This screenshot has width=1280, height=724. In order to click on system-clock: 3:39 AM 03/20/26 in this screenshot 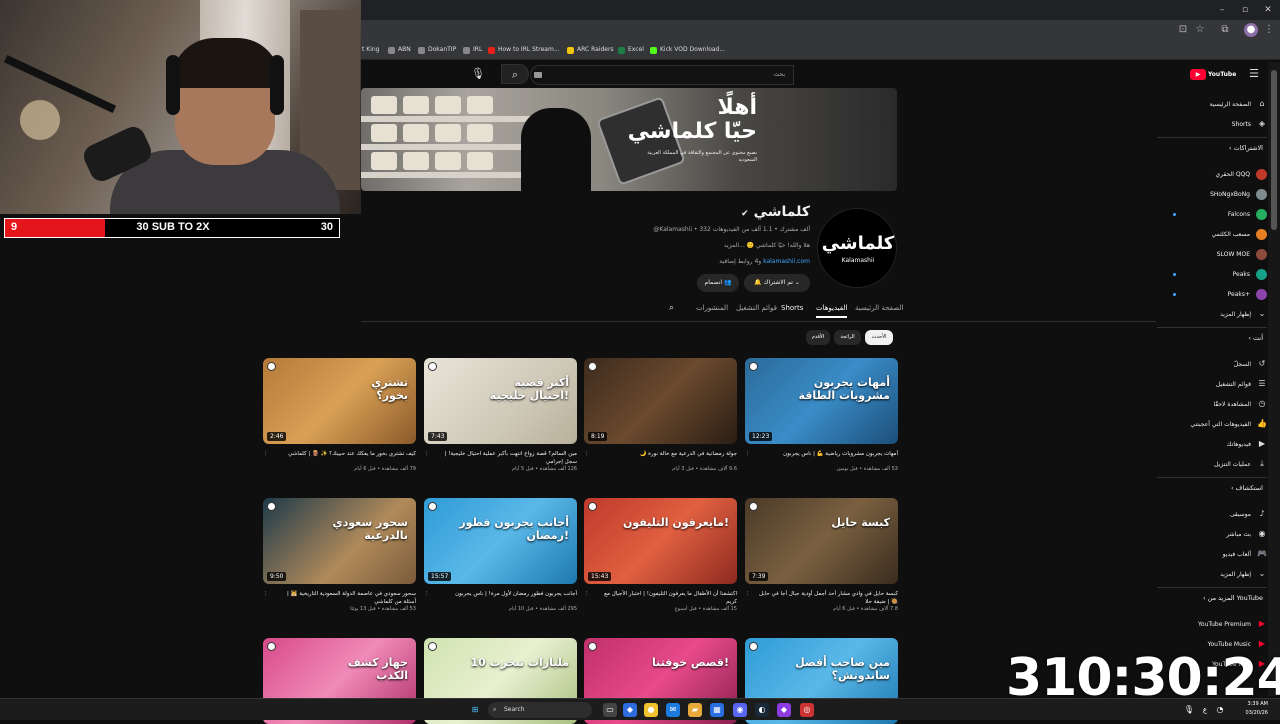, I will do `click(1257, 709)`.